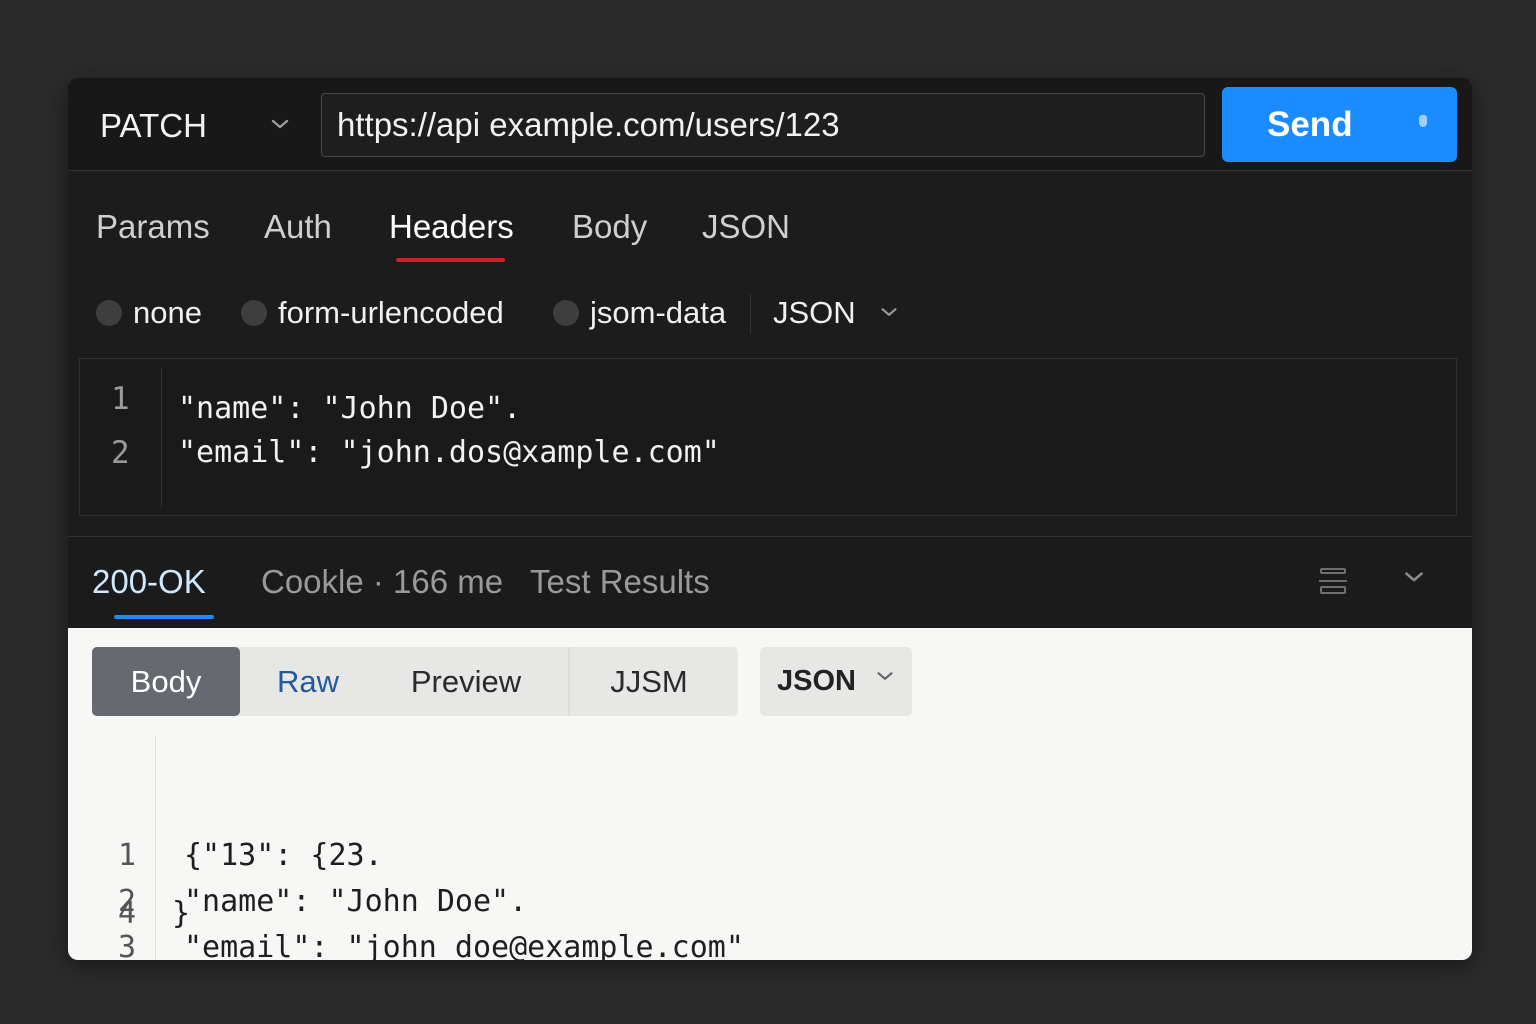  I want to click on line-number: 3, so click(127, 945).